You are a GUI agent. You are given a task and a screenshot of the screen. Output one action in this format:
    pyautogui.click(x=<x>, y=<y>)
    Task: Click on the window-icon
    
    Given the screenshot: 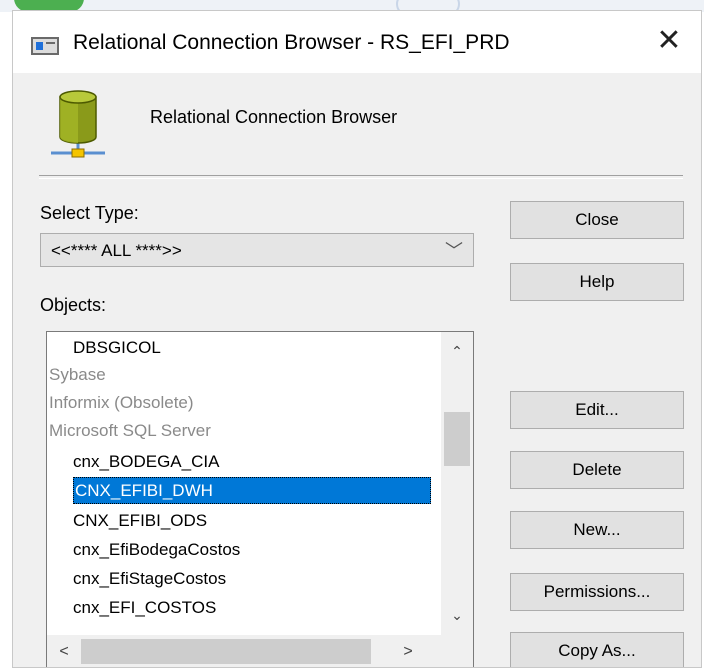 What is the action you would take?
    pyautogui.click(x=45, y=46)
    